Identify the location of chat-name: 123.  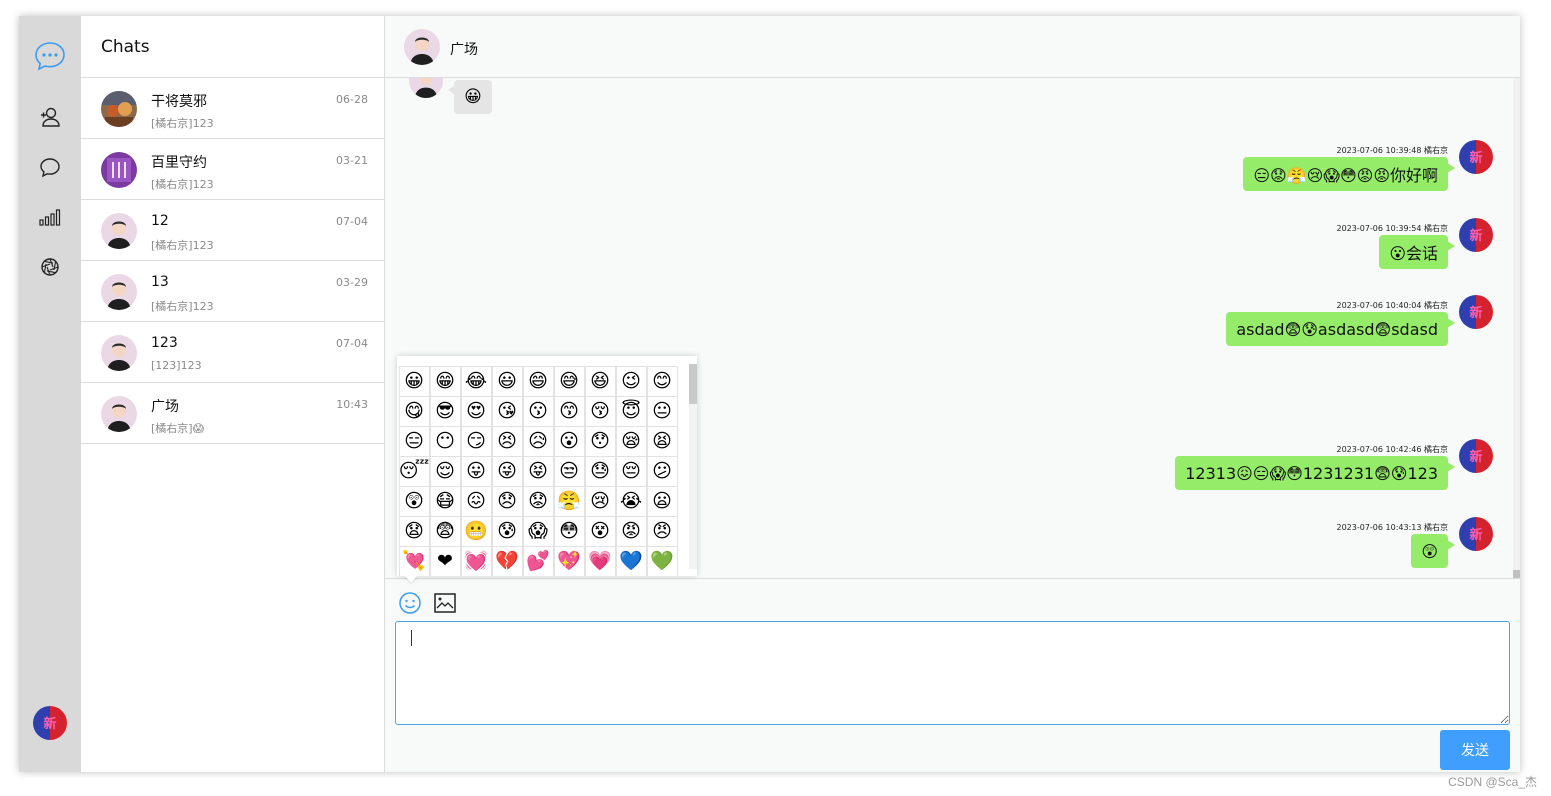
(164, 343).